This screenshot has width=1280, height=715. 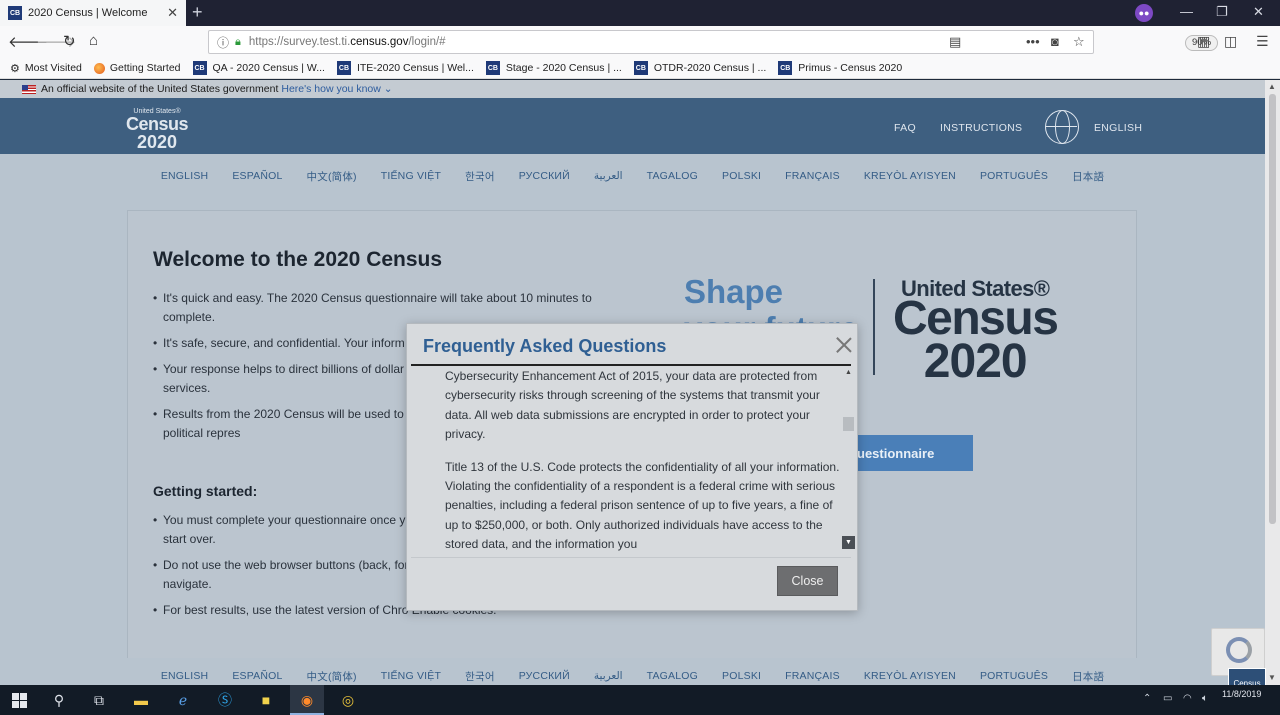 What do you see at coordinates (1055, 41) in the screenshot?
I see `pocket-icon: ◙` at bounding box center [1055, 41].